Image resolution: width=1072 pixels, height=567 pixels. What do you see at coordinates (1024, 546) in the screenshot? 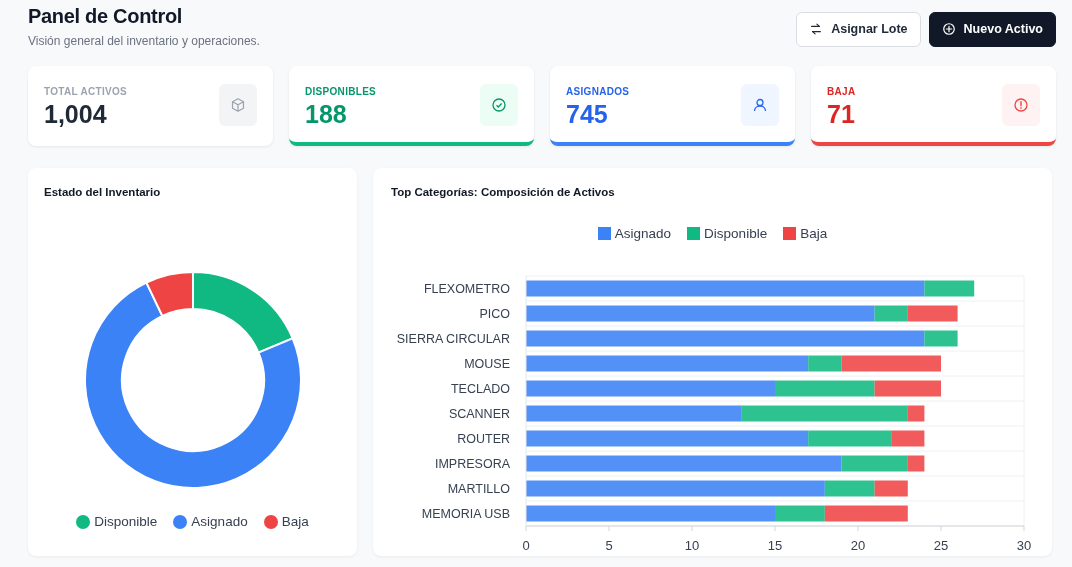
I see `tick-label: 30` at bounding box center [1024, 546].